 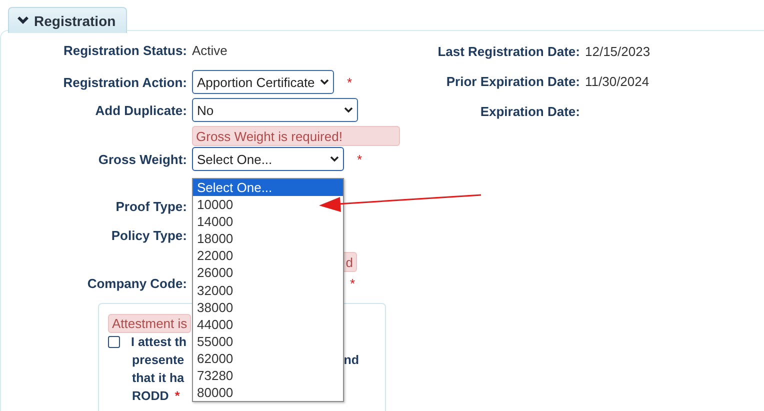 I want to click on field-label: Add Duplicate:, so click(x=140, y=110).